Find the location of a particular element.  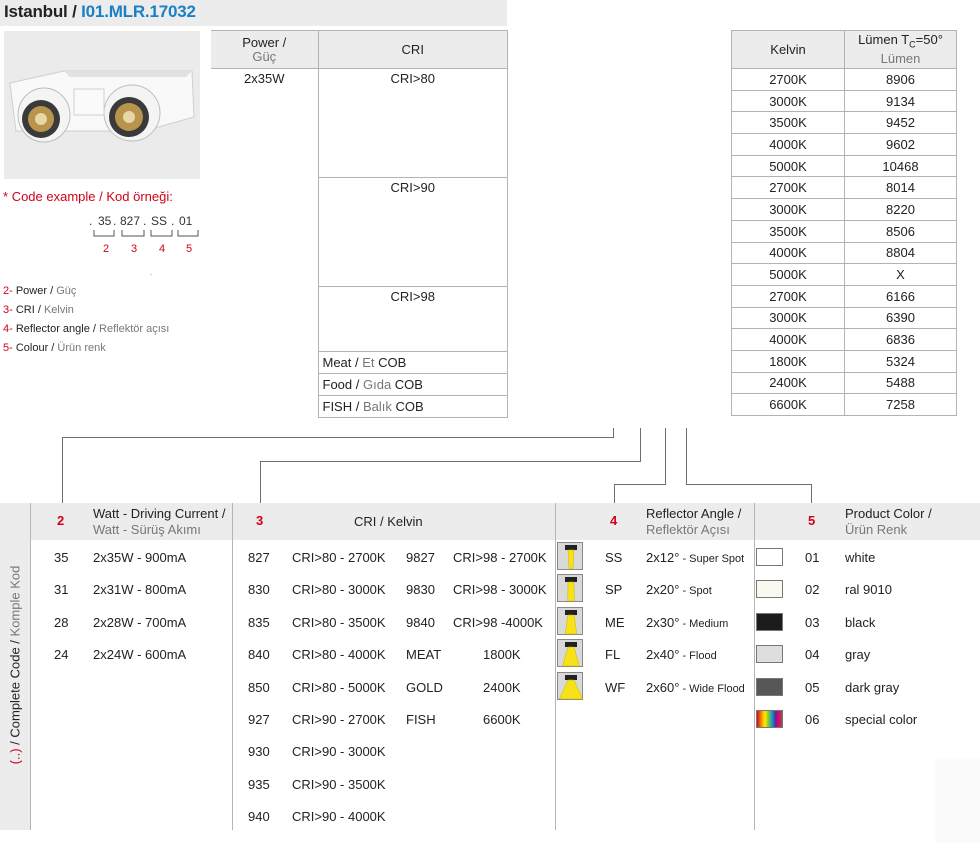

watt-desc: 2x24W - 600mA is located at coordinates (140, 655).